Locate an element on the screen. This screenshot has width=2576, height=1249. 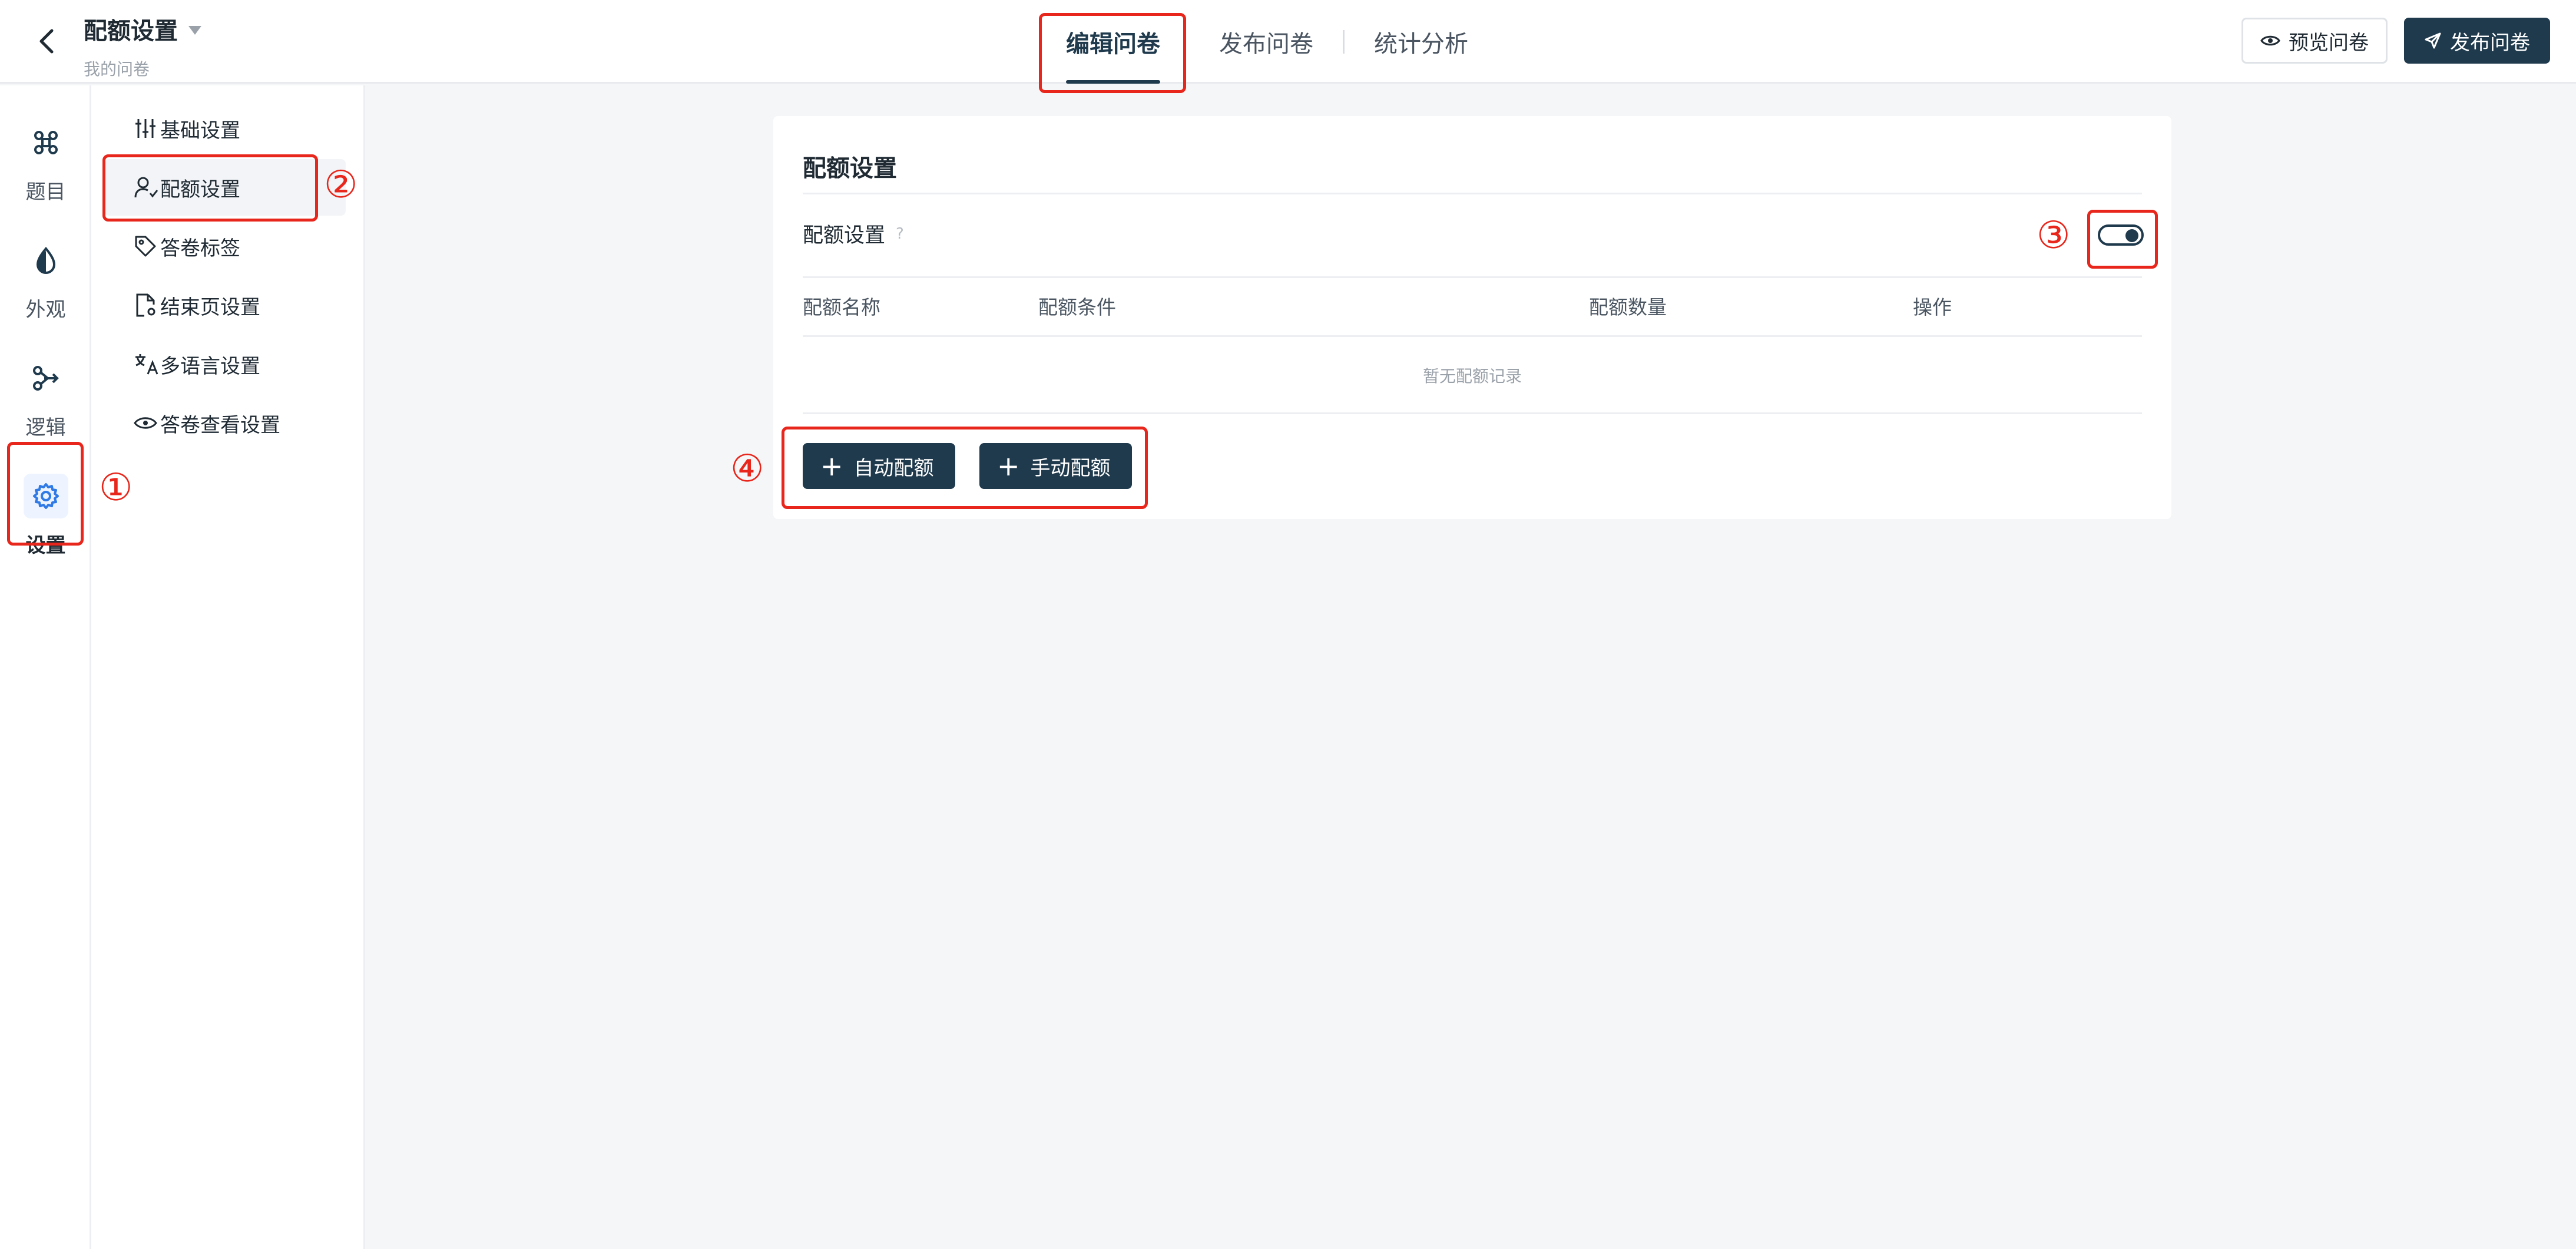
rail-label: 逻辑 is located at coordinates (45, 427).